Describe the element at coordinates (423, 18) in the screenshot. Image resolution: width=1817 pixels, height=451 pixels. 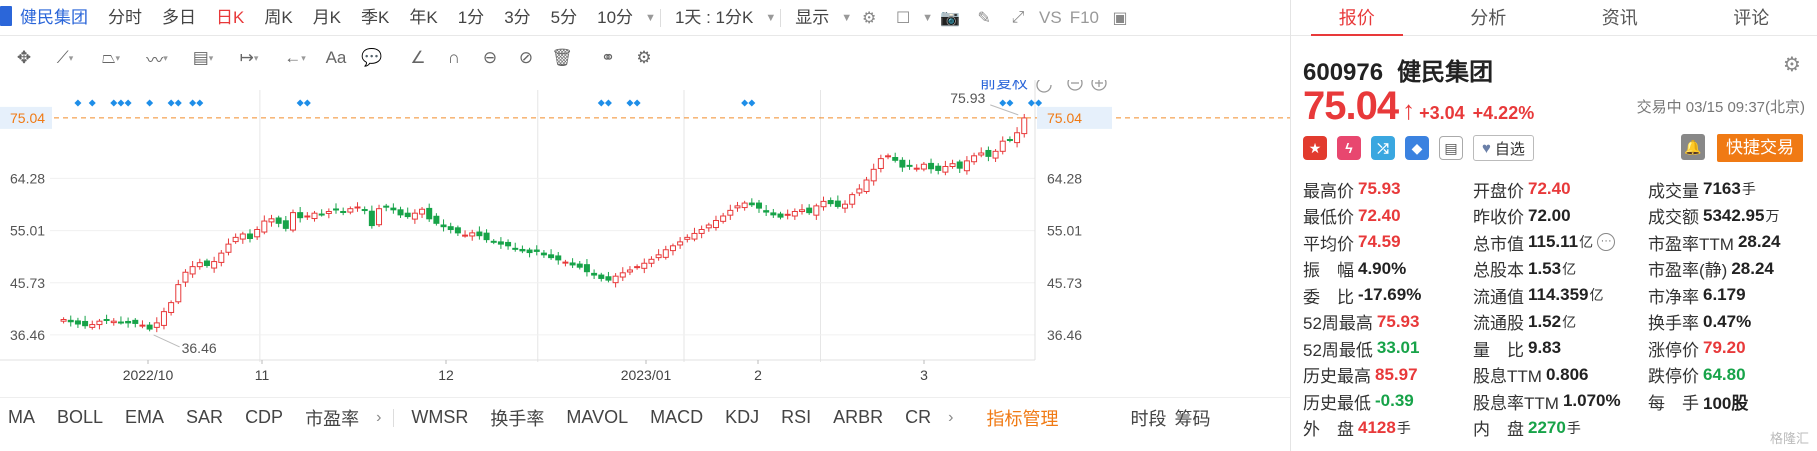
I see `period-tab: 年K` at that location.